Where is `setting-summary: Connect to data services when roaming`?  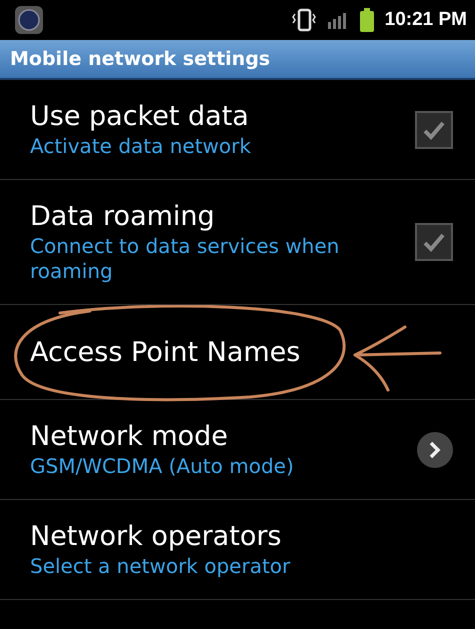
setting-summary: Connect to data services when roaming is located at coordinates (185, 259).